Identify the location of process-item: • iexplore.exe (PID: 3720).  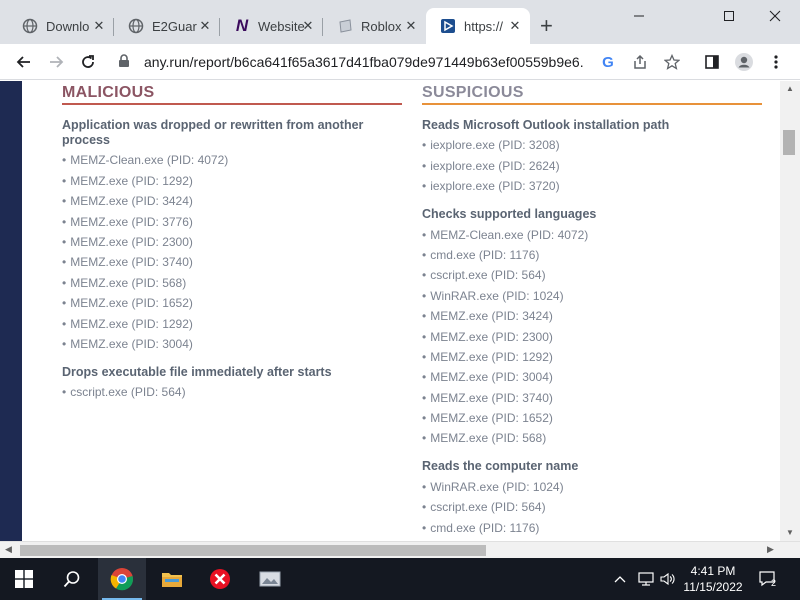
(592, 186).